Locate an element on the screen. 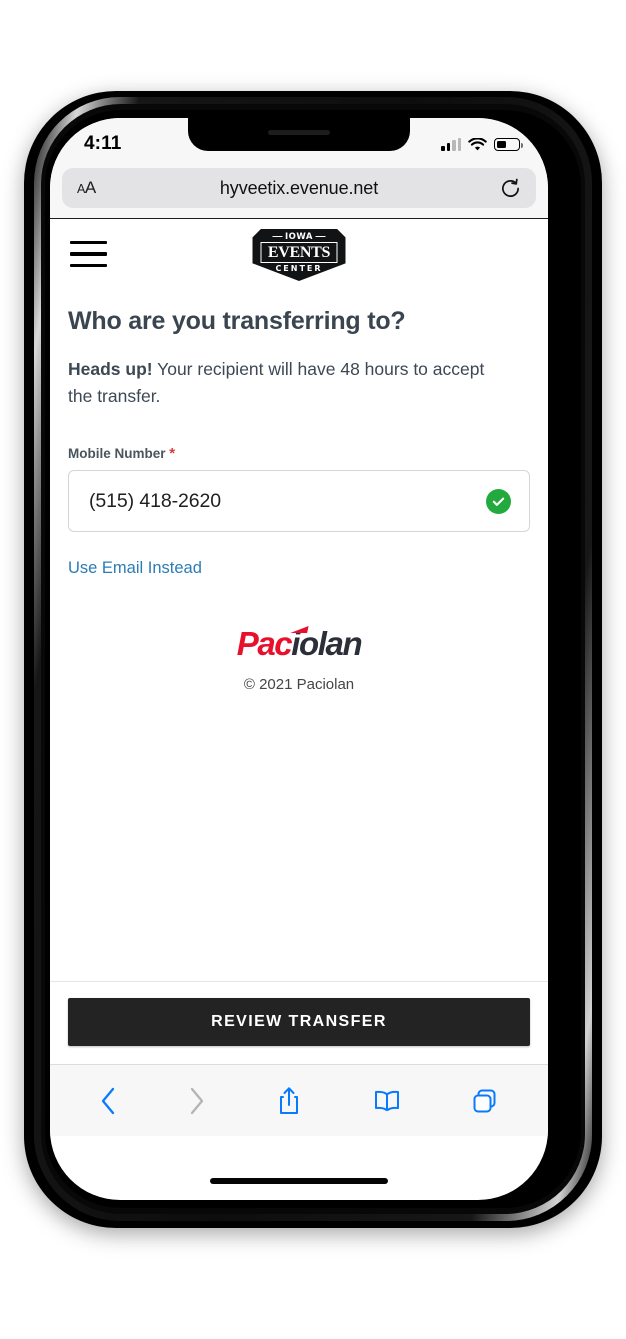  forward-chevron-icon is located at coordinates (196, 1101).